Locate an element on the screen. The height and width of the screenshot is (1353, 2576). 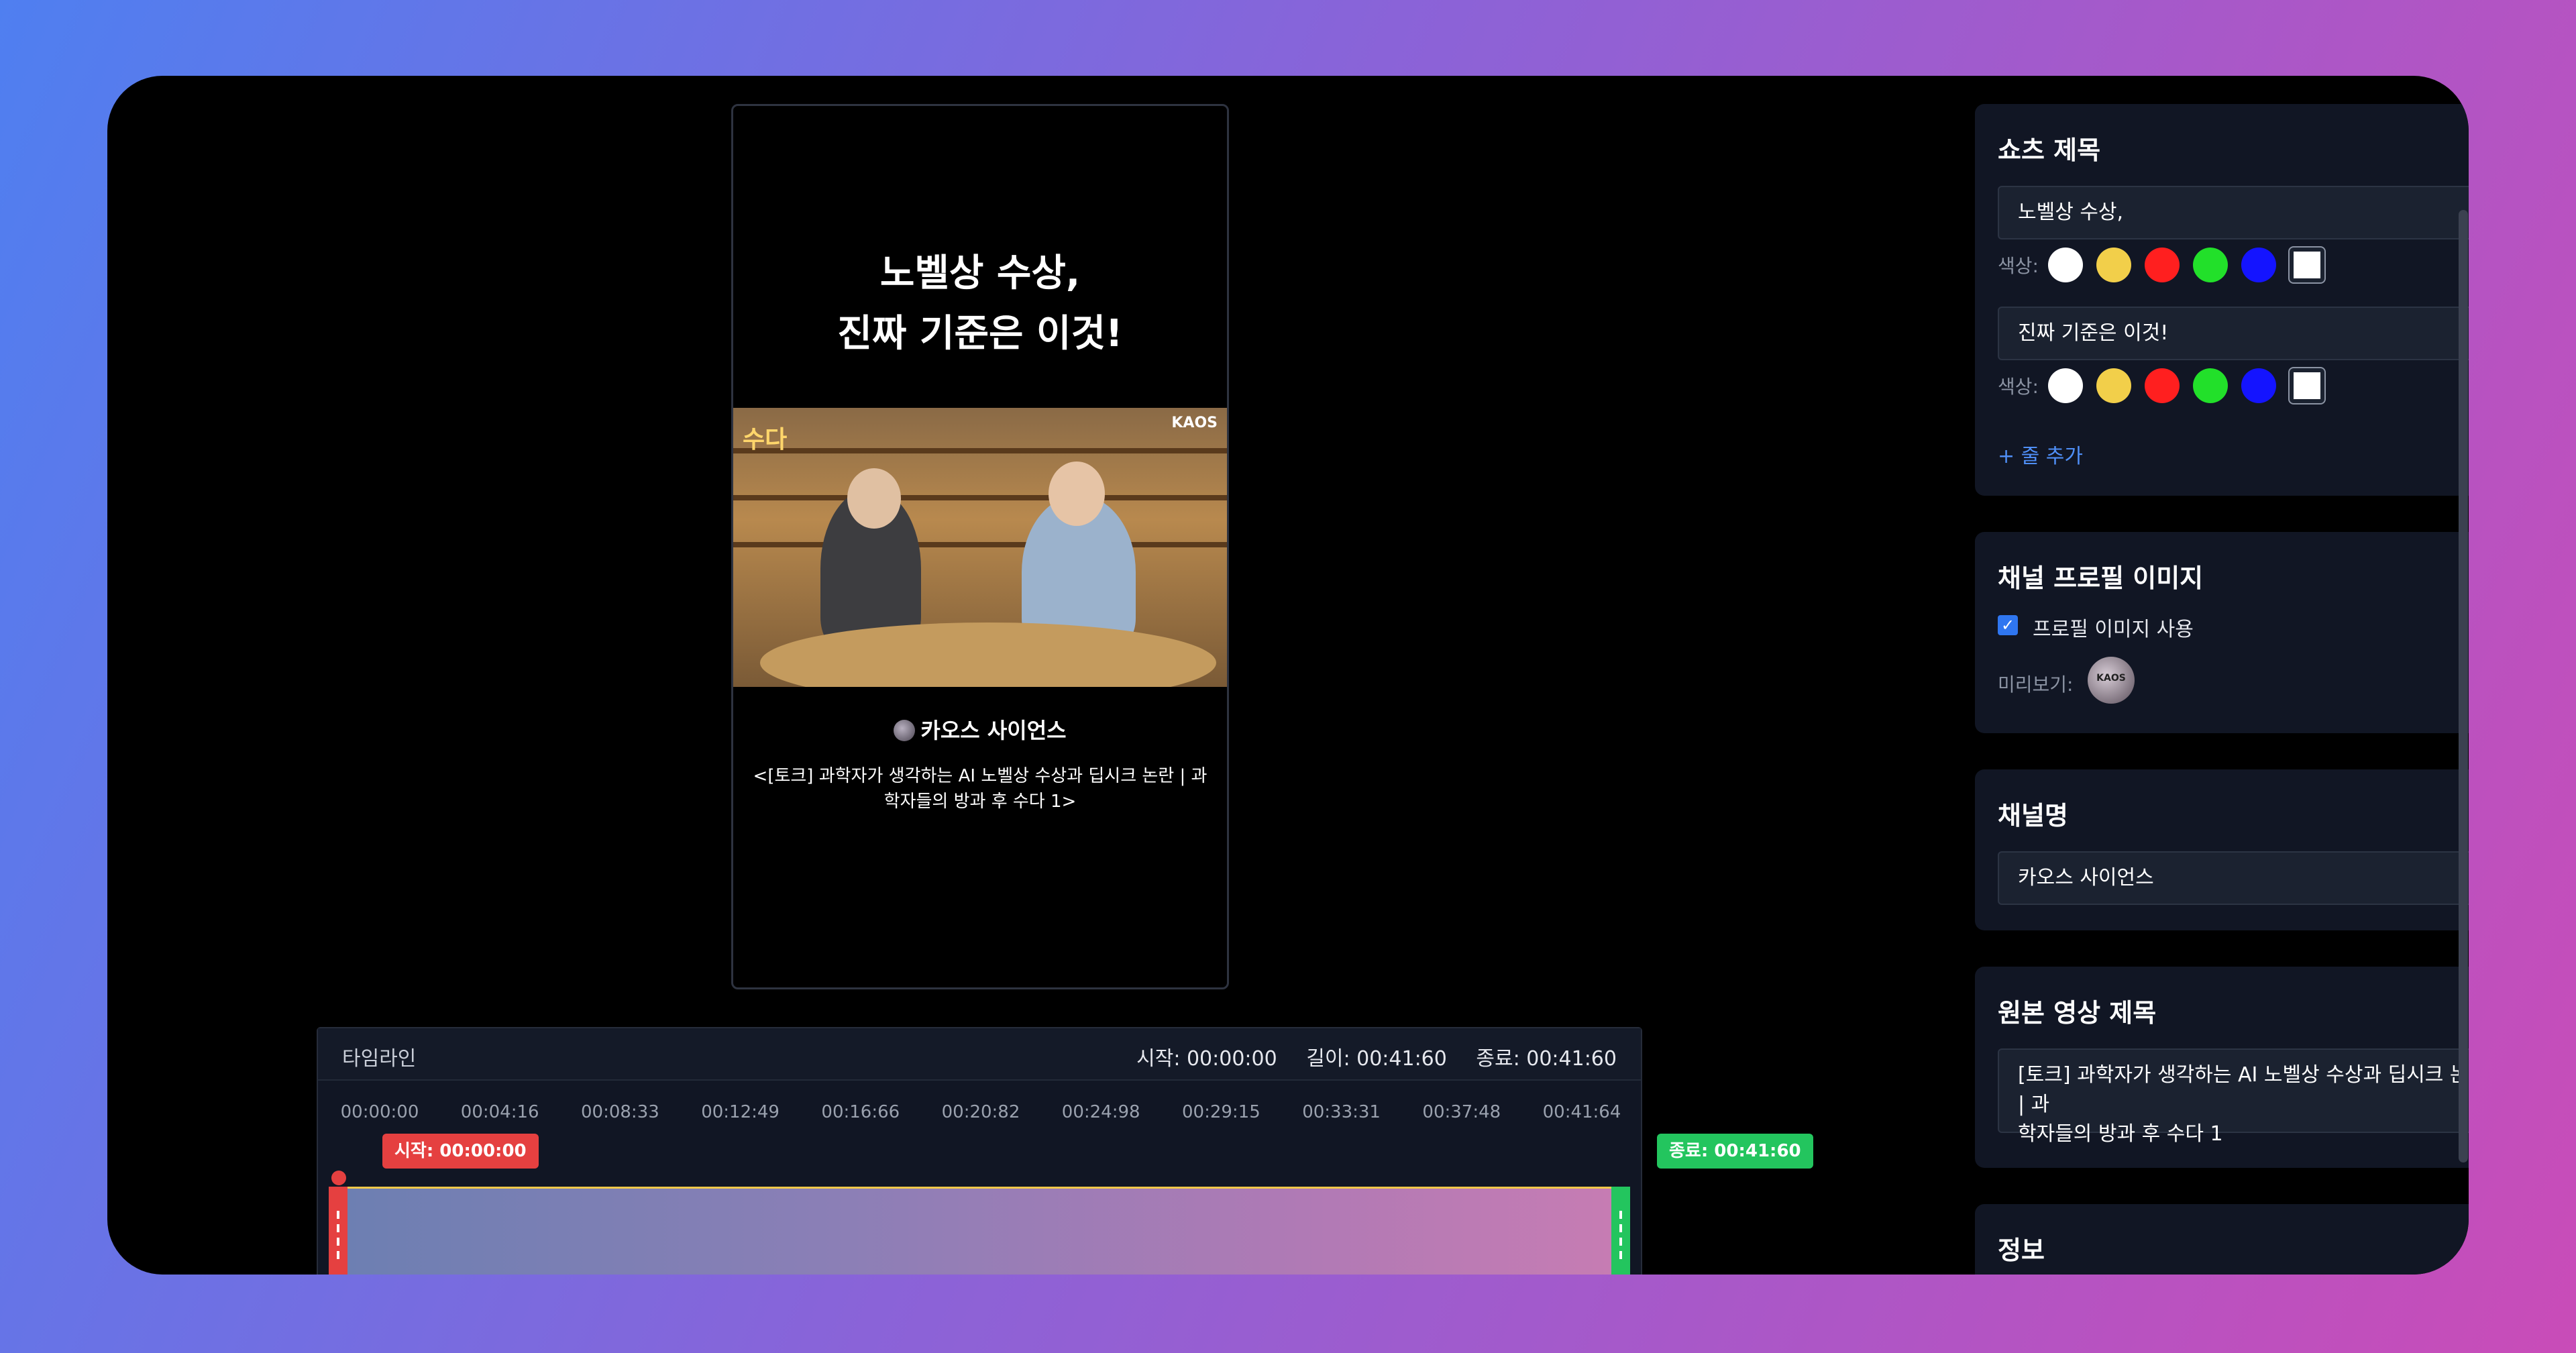
preview-label: 미리보기: is located at coordinates (2036, 684).